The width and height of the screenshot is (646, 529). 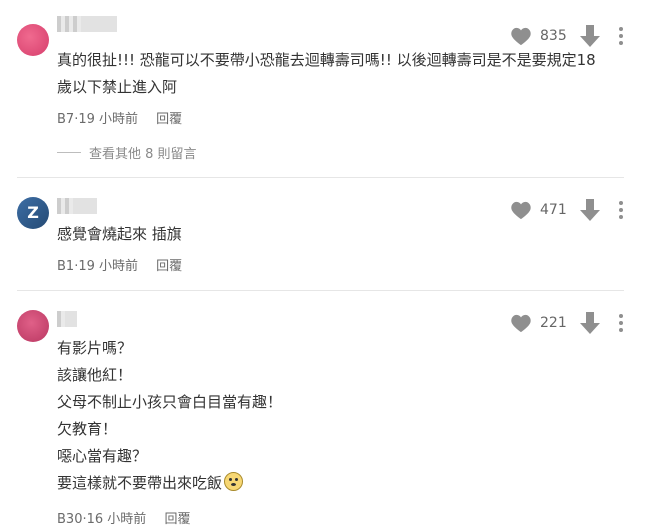 What do you see at coordinates (116, 519) in the screenshot?
I see `timestamp: 16 小時前` at bounding box center [116, 519].